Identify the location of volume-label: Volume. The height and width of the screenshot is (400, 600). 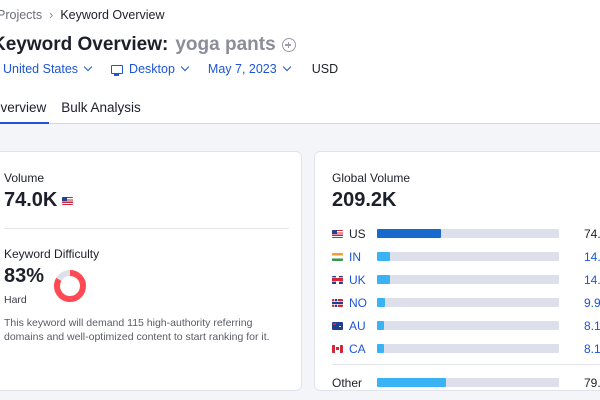
(24, 178).